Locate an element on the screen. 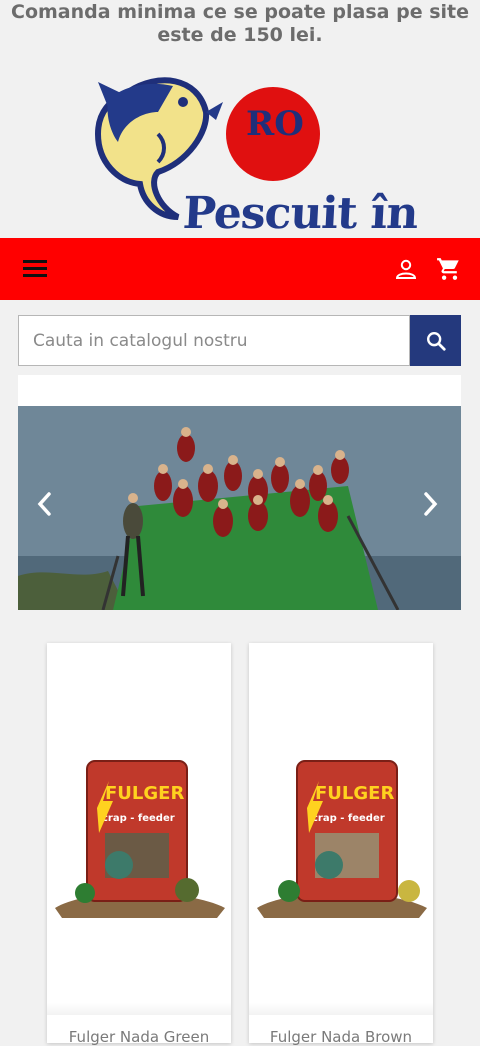 This screenshot has height=1046, width=480. logo-ro-text: RO is located at coordinates (275, 124).